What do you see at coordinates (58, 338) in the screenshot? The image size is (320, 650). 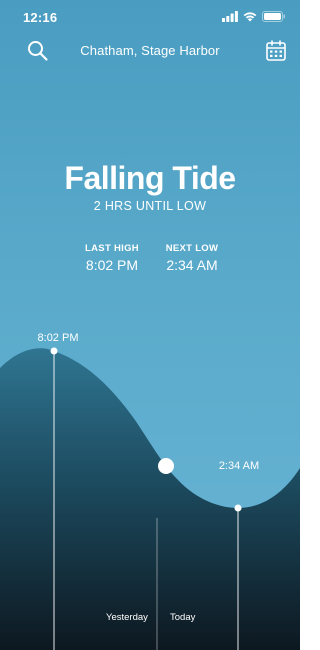 I see `high-marker-label: 8:02 PM` at bounding box center [58, 338].